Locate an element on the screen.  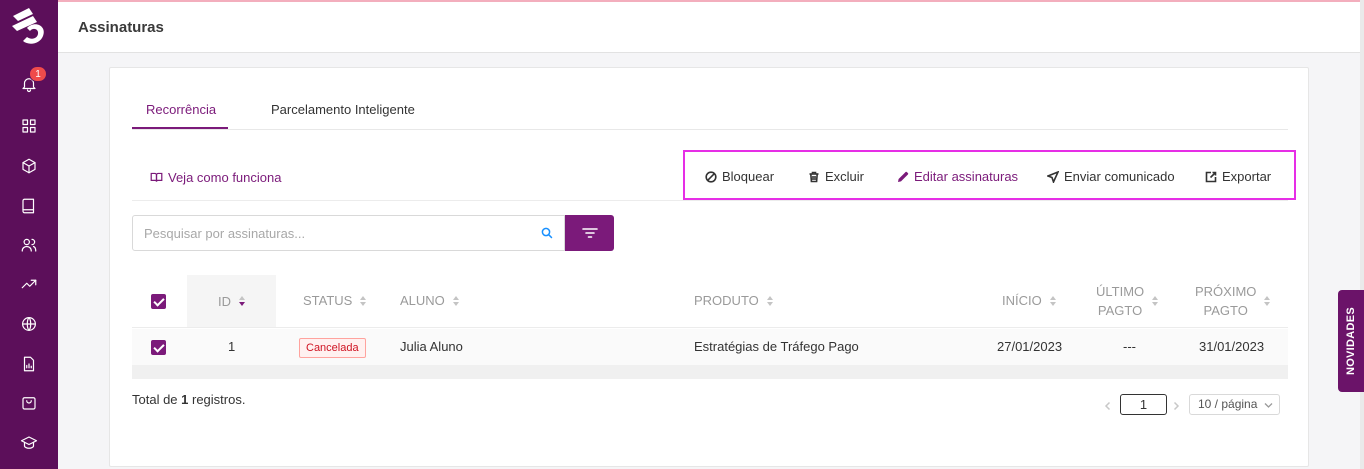
cell-product: Estratégias de Tráfego Pago is located at coordinates (776, 346).